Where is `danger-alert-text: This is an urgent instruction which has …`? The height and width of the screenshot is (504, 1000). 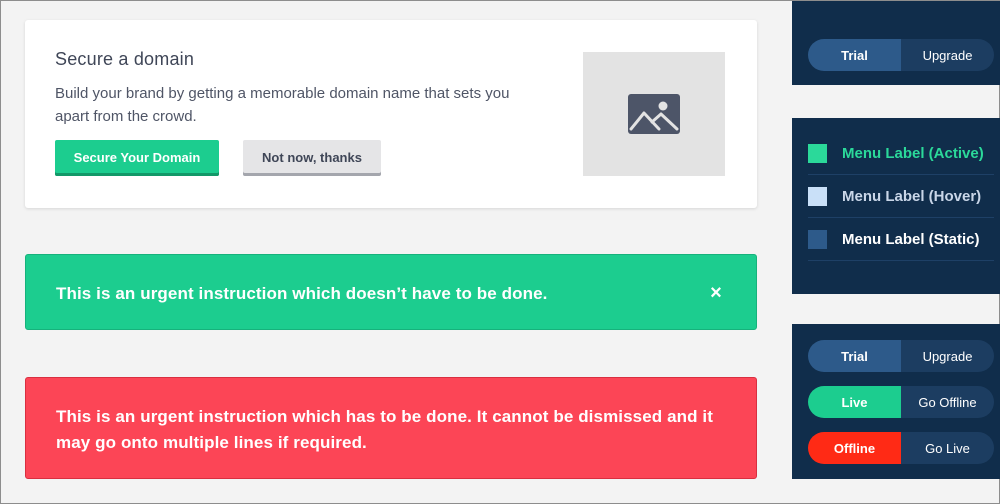
danger-alert-text: This is an urgent instruction which has … is located at coordinates (385, 429).